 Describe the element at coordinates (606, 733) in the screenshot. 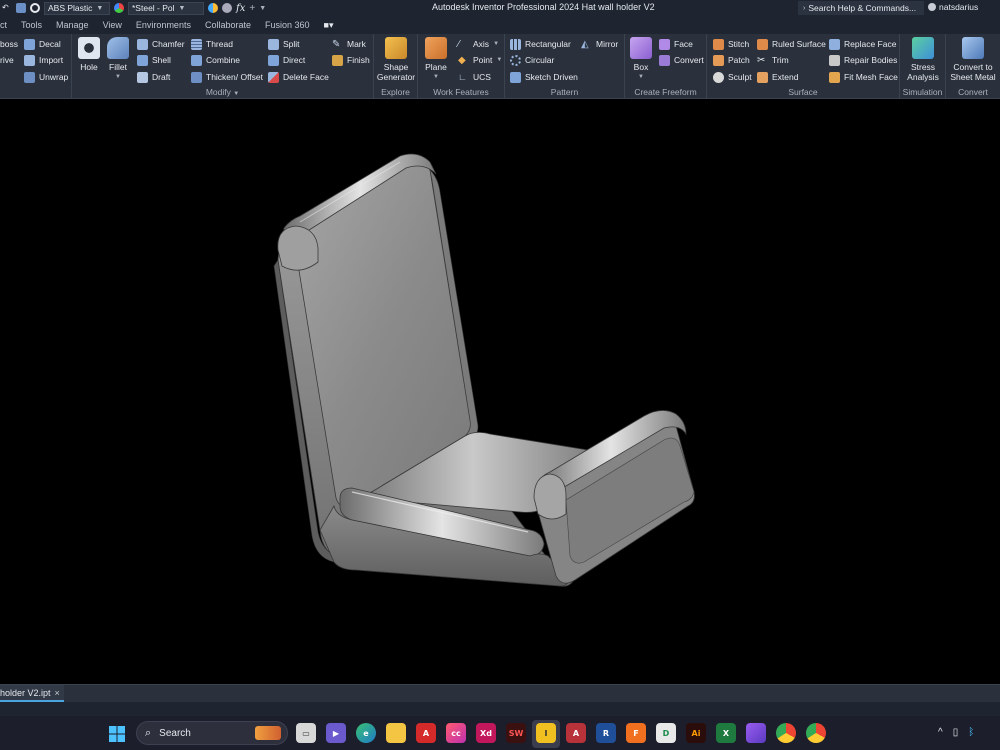

I see `revit-icon: R` at that location.